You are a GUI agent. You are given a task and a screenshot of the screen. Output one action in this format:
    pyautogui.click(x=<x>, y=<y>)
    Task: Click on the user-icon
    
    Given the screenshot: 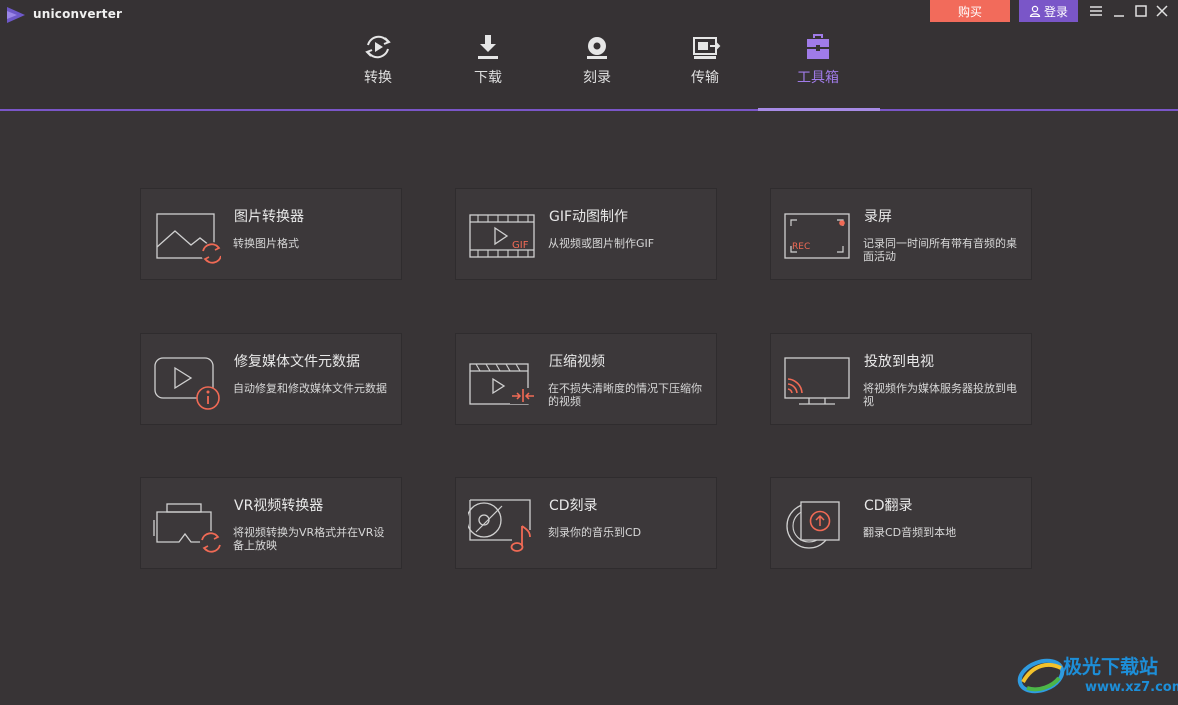 What is the action you would take?
    pyautogui.click(x=1035, y=11)
    